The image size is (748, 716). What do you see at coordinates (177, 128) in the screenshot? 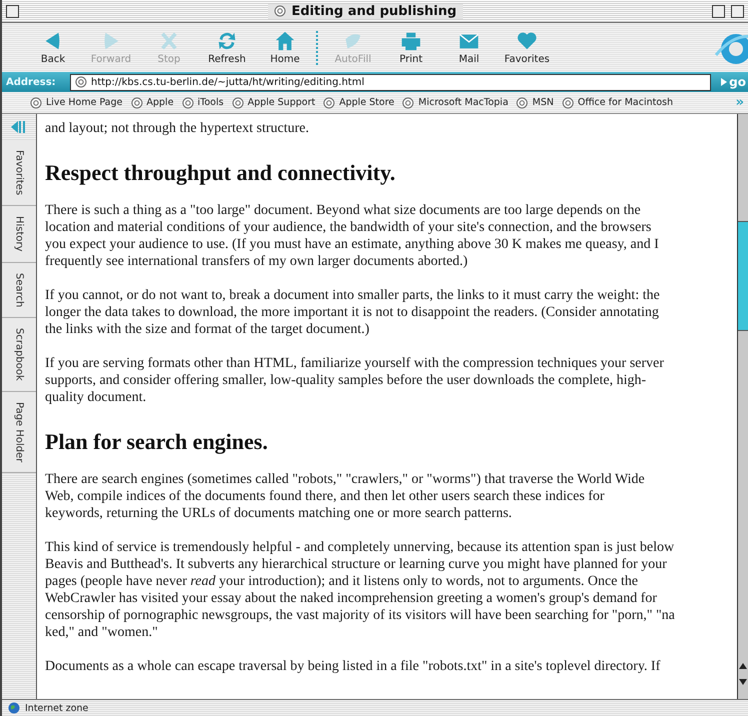
I see `paragraph-line: and layout; not through the hypertext structure.` at bounding box center [177, 128].